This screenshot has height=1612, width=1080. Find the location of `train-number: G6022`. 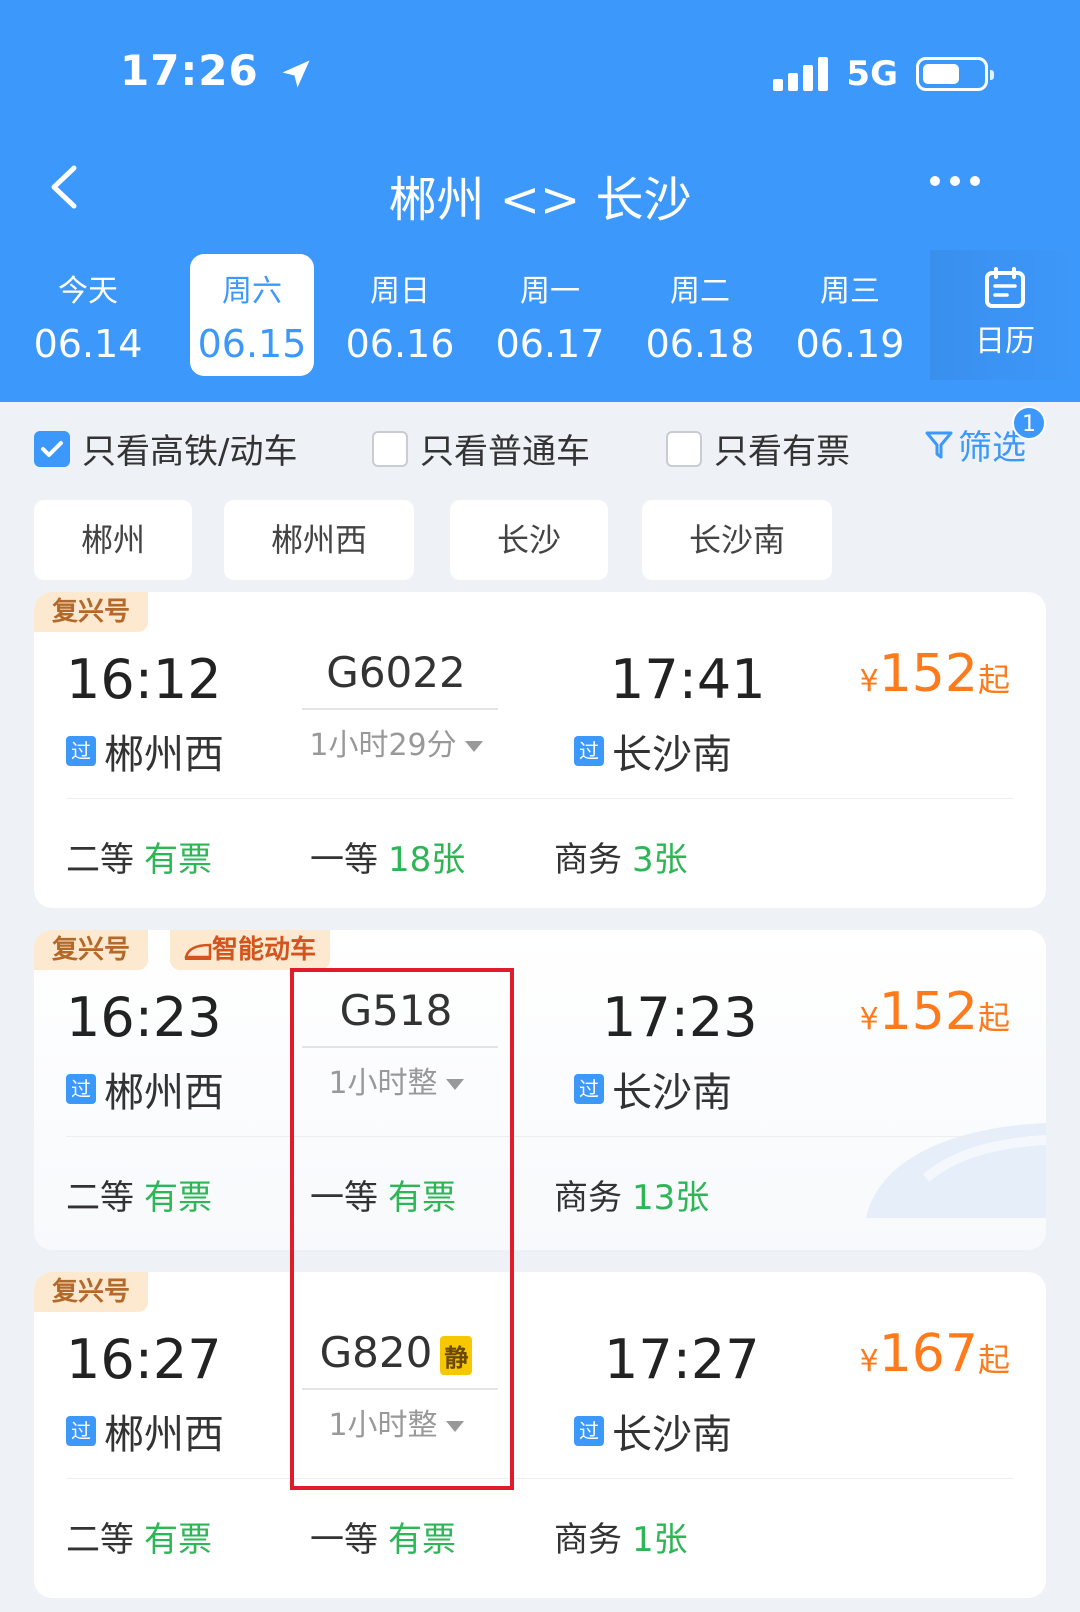

train-number: G6022 is located at coordinates (396, 672).